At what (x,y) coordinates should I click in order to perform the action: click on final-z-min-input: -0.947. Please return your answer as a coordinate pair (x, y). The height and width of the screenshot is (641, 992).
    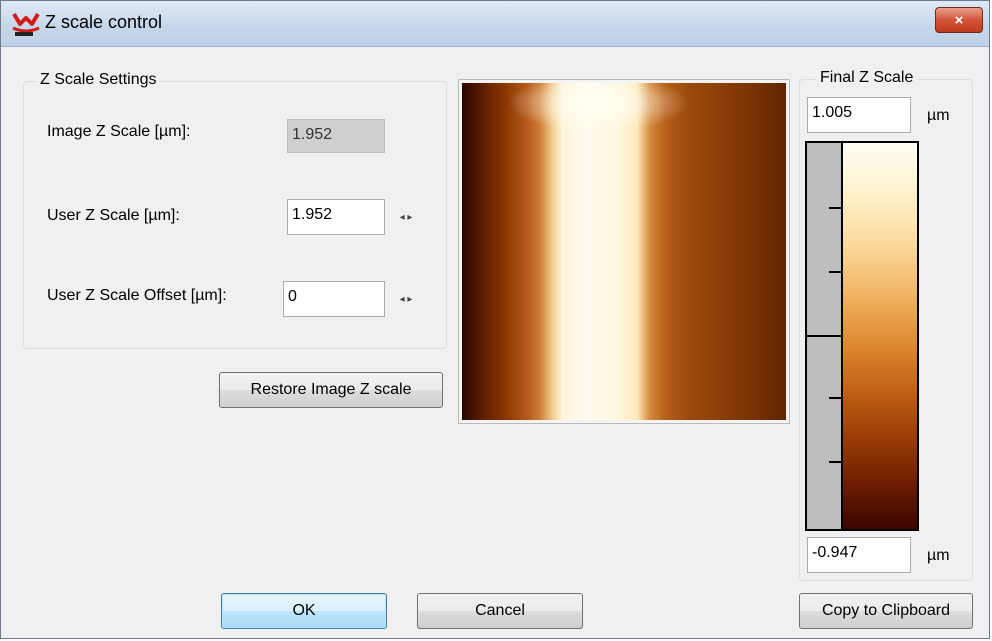
    Looking at the image, I should click on (859, 555).